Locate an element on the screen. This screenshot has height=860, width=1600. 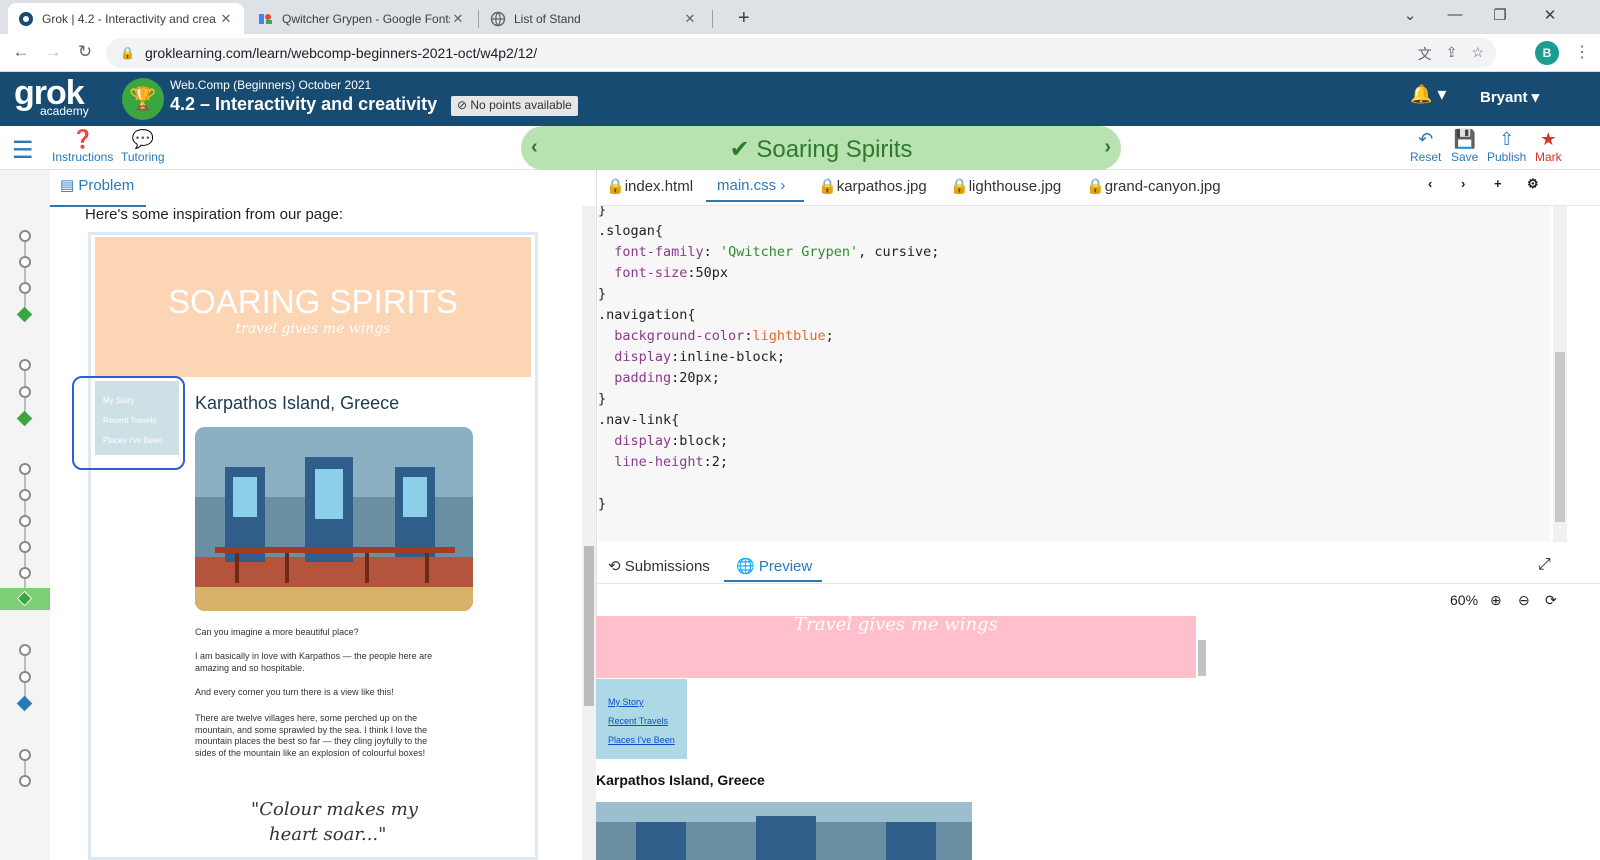
course-name: Web.Comp (Beginners) October 2021 is located at coordinates (270, 85).